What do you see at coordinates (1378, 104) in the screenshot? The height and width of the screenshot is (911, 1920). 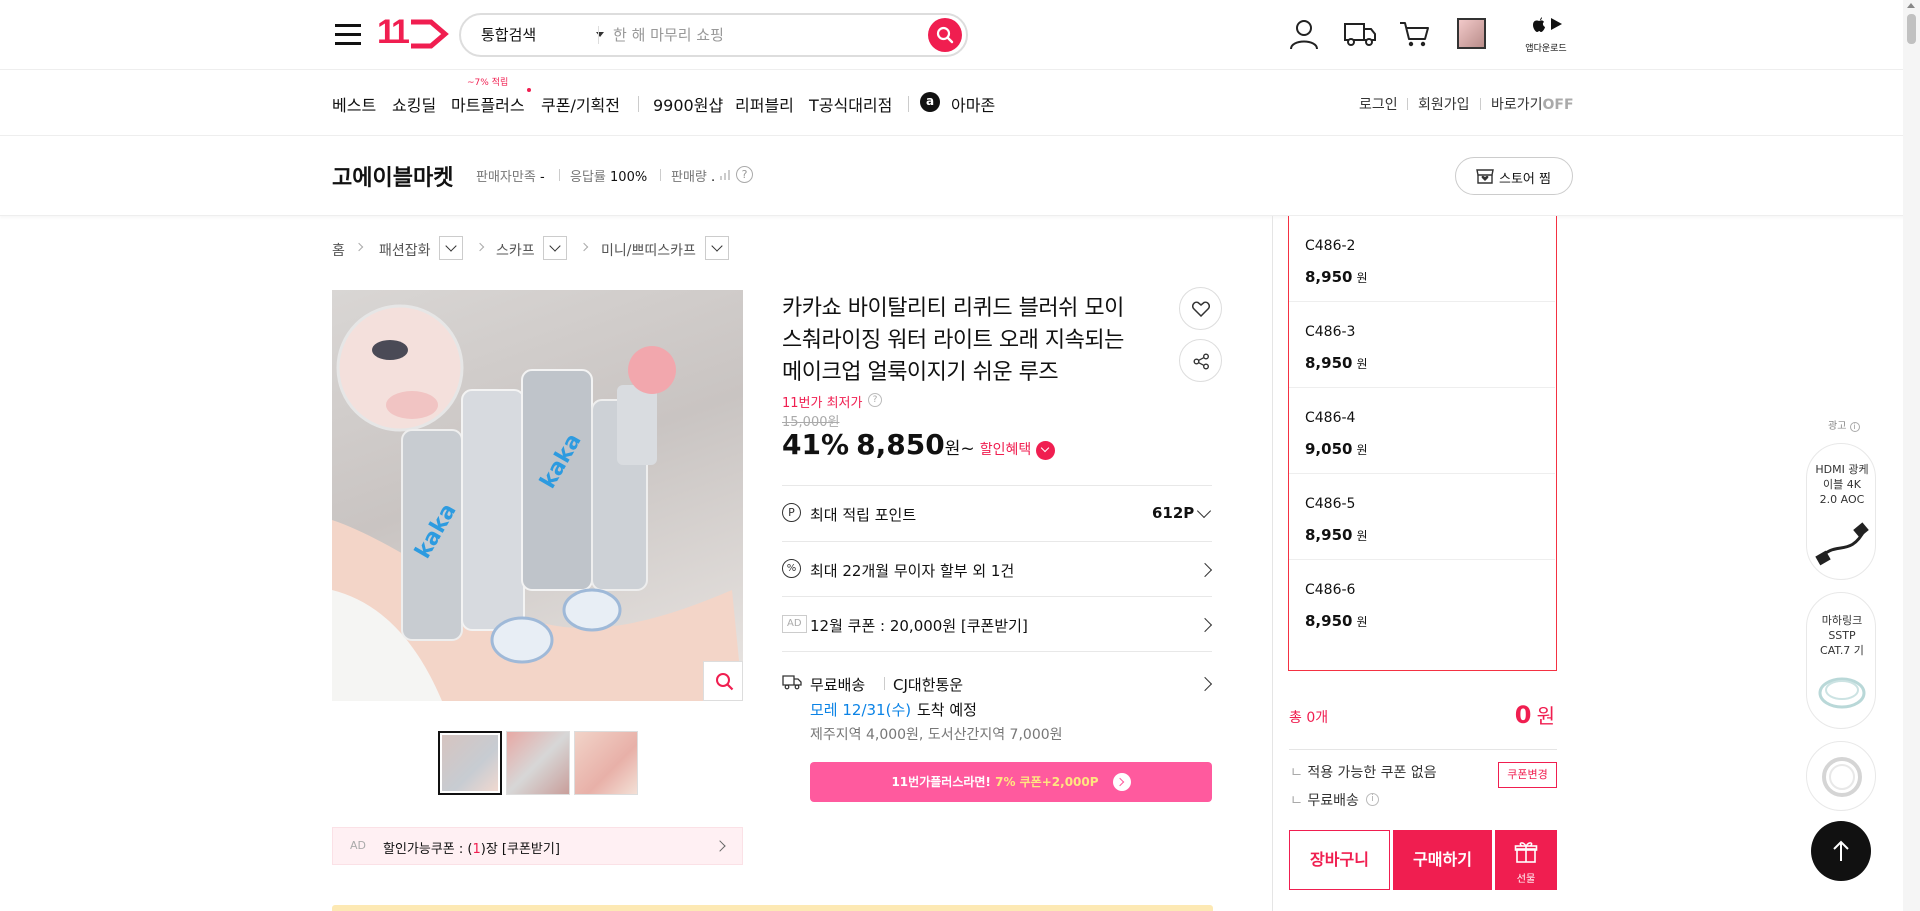 I see `login-link: 로그인` at bounding box center [1378, 104].